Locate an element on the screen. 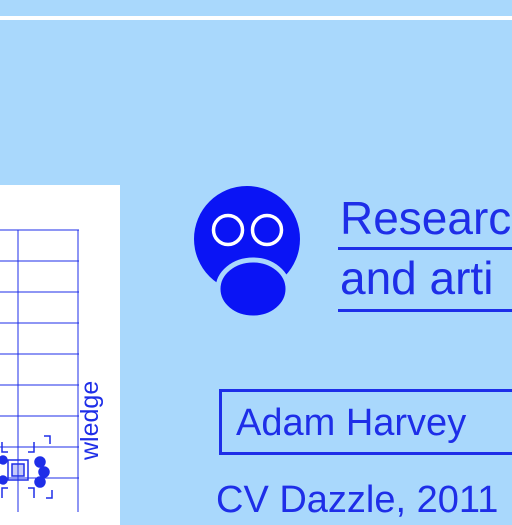  heading-line-1: Researc is located at coordinates (426, 218).